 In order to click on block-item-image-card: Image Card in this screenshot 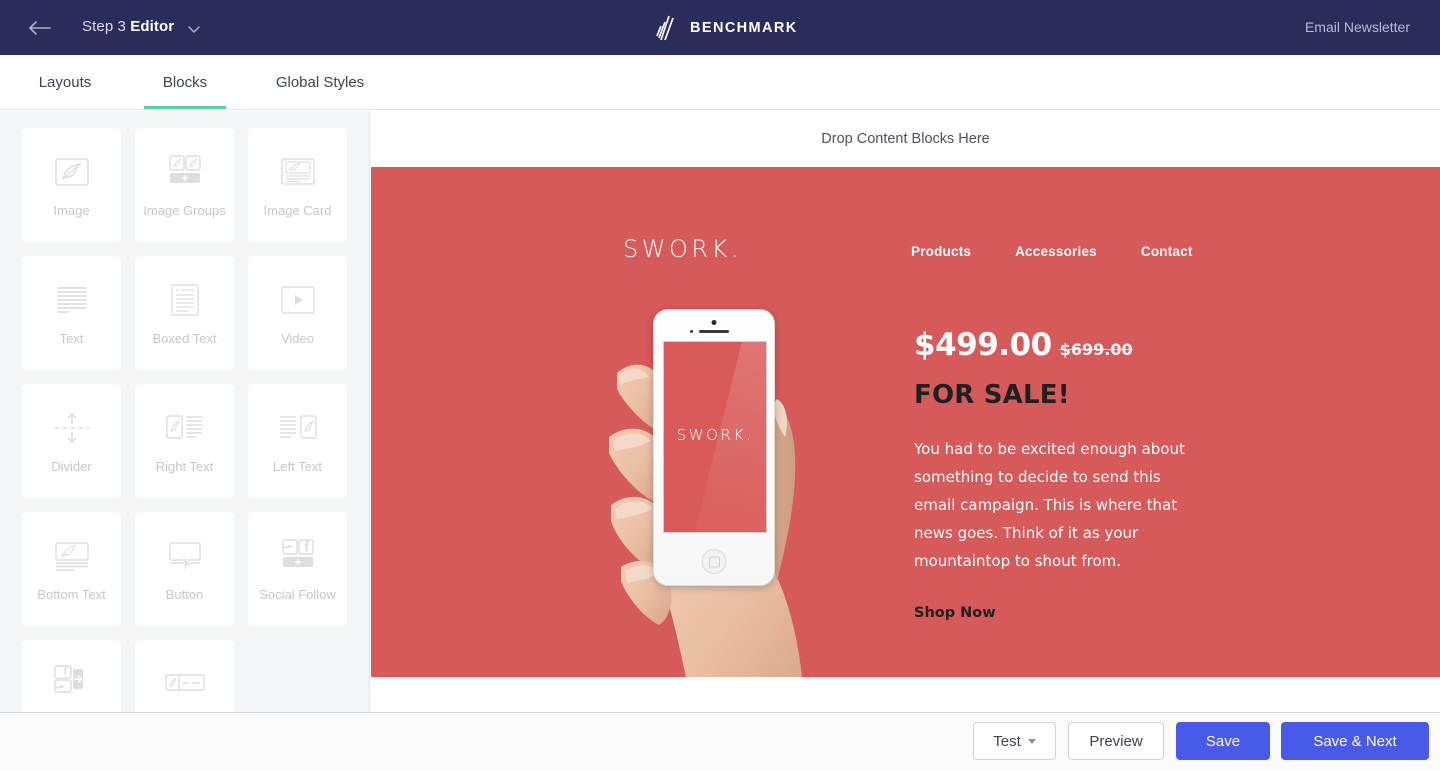, I will do `click(297, 185)`.